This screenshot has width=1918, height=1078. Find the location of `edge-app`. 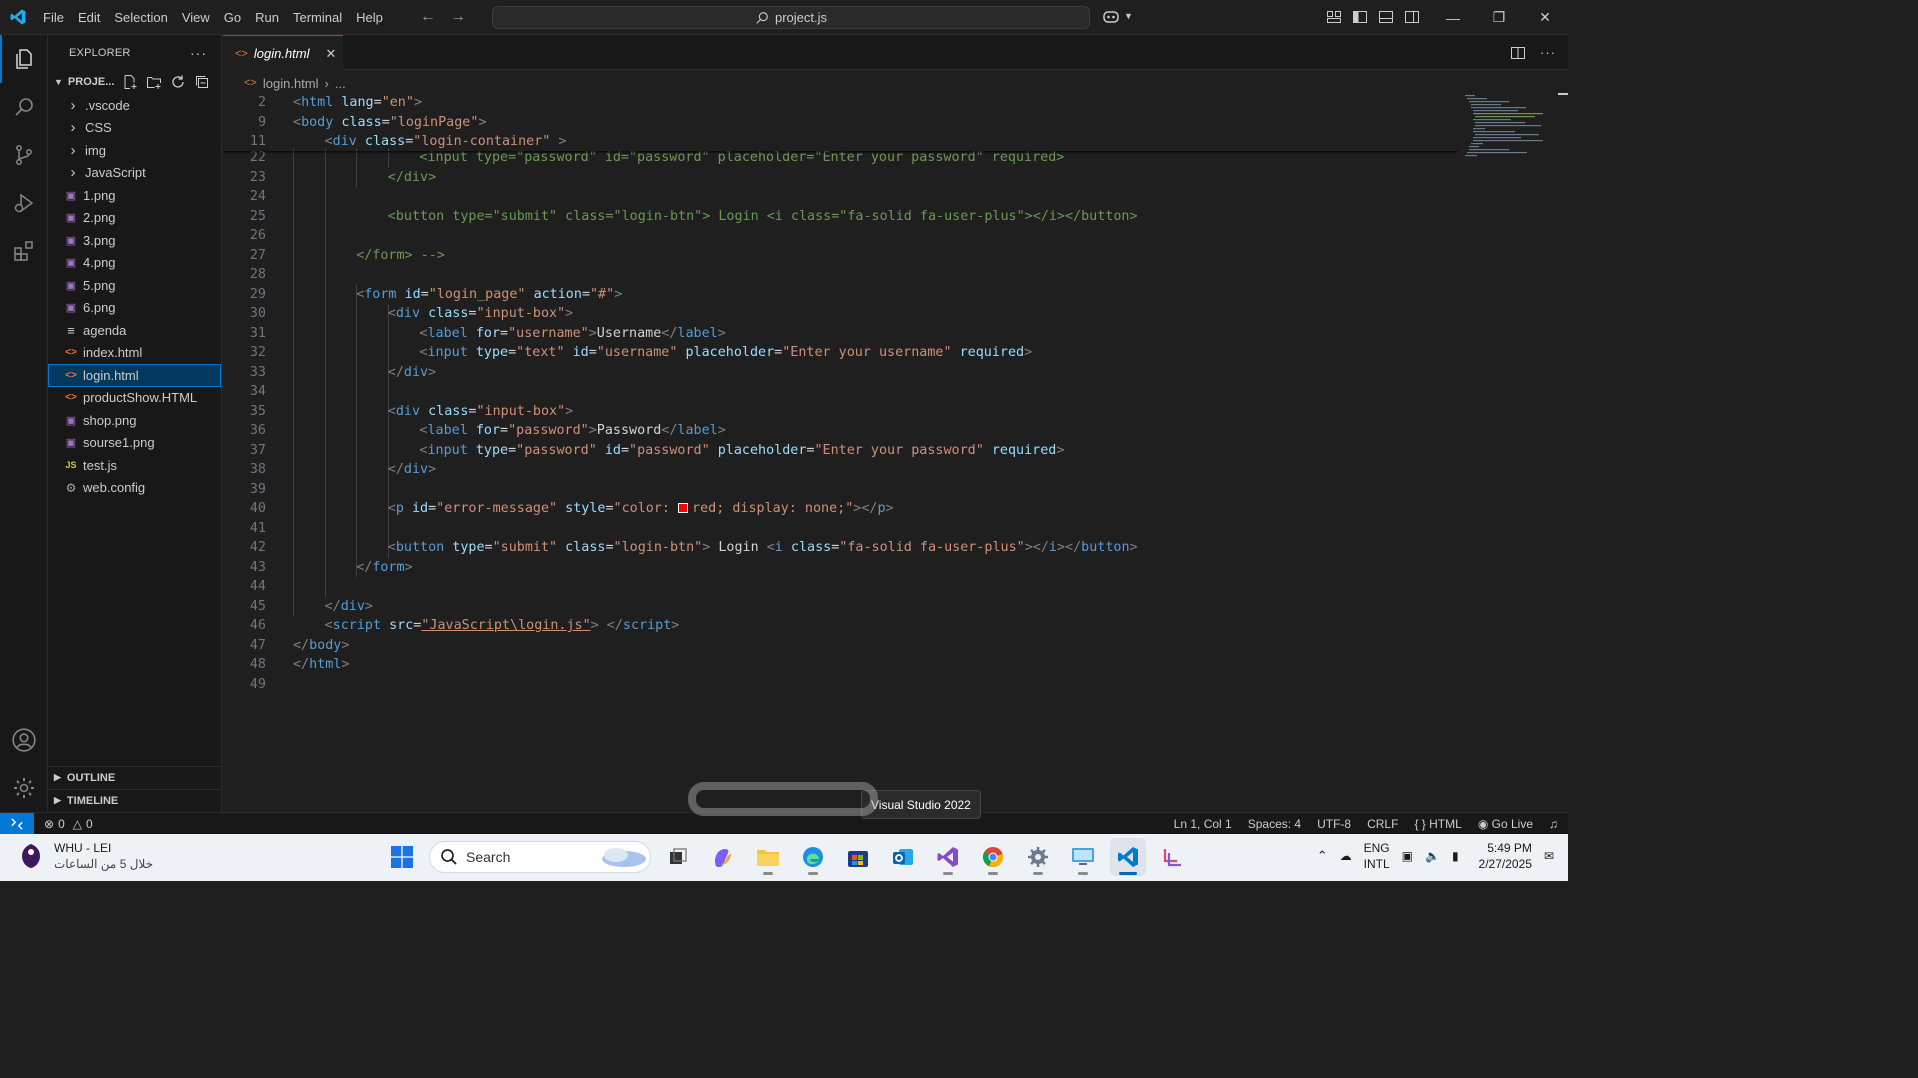

edge-app is located at coordinates (813, 857).